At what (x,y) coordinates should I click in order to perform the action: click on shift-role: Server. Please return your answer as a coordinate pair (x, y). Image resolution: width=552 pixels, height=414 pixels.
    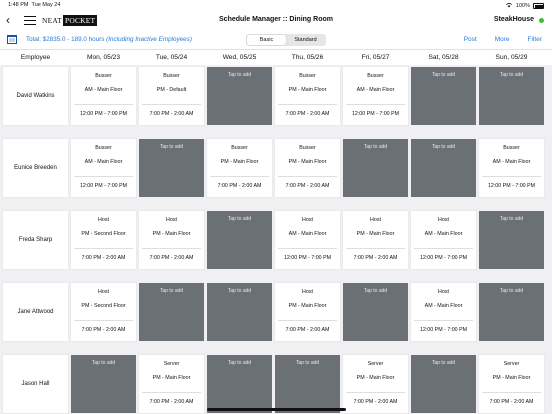
    Looking at the image, I should click on (171, 364).